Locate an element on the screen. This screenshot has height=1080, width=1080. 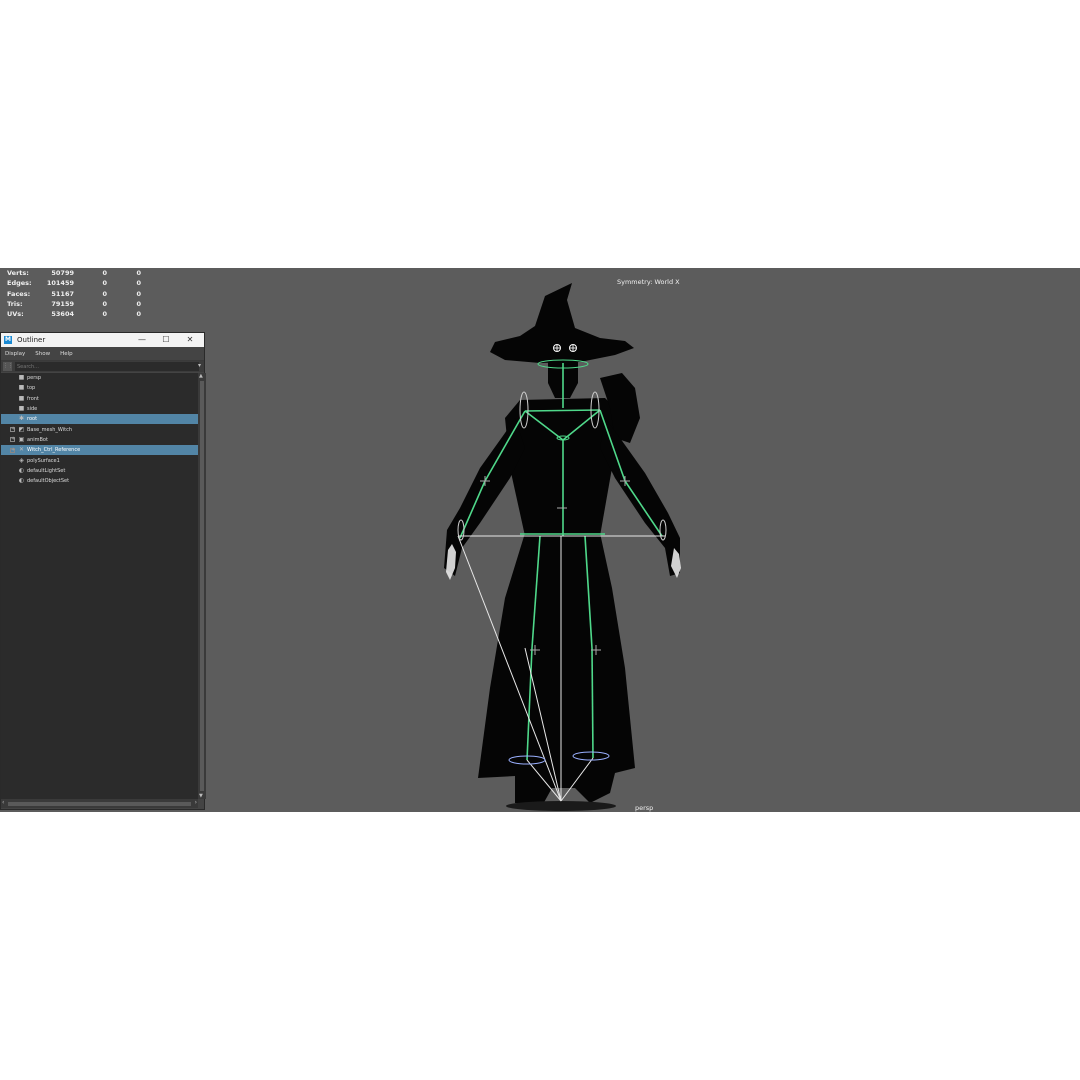
list-item: ■ persp is located at coordinates (99, 378).